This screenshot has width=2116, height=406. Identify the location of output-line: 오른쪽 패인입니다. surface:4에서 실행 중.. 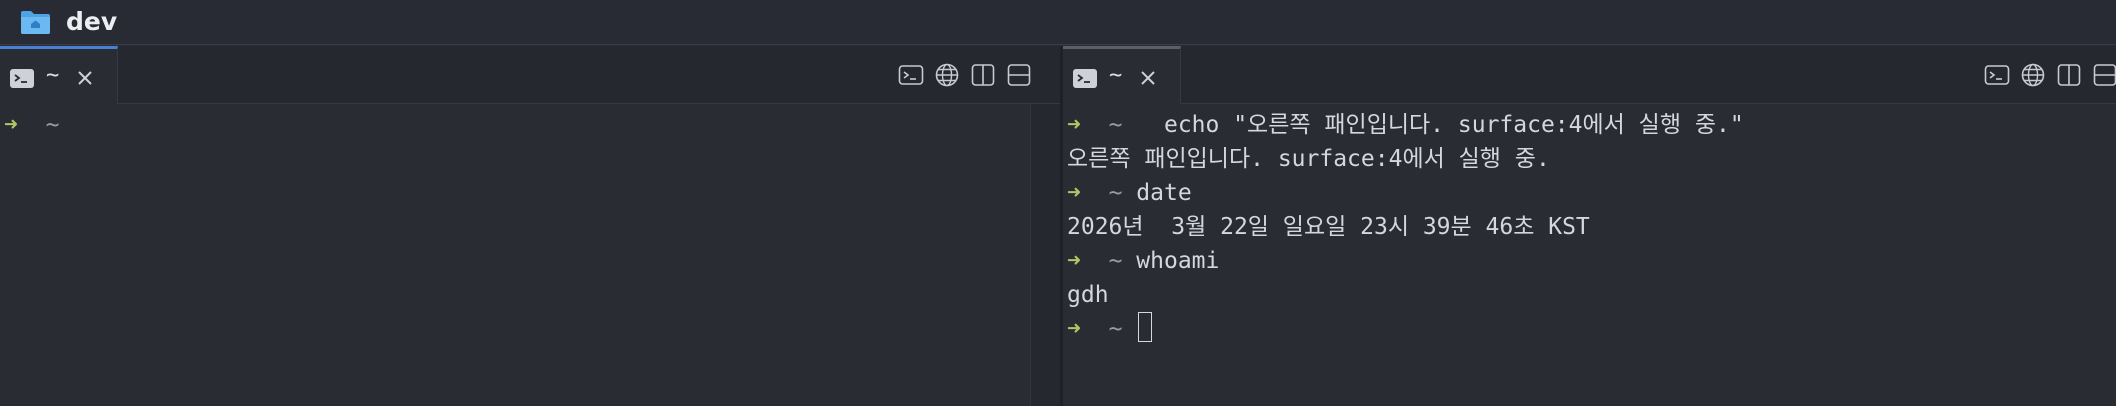
(1308, 159).